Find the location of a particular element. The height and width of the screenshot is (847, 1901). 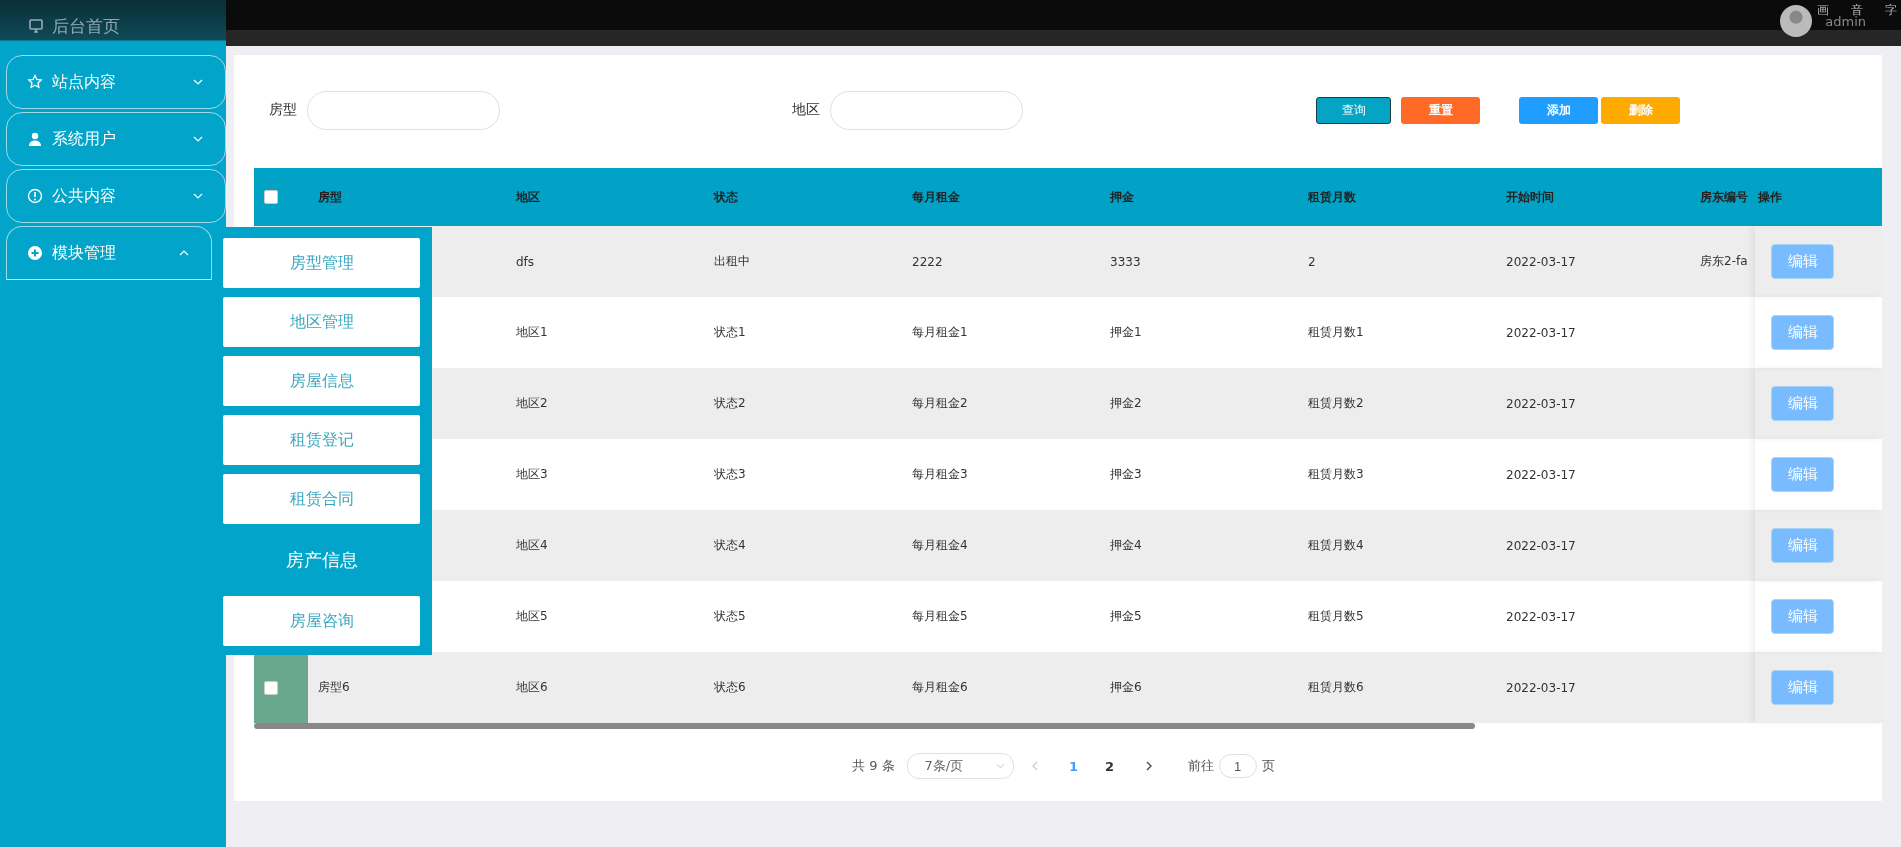

menu-label: 公共内容 is located at coordinates (84, 196).